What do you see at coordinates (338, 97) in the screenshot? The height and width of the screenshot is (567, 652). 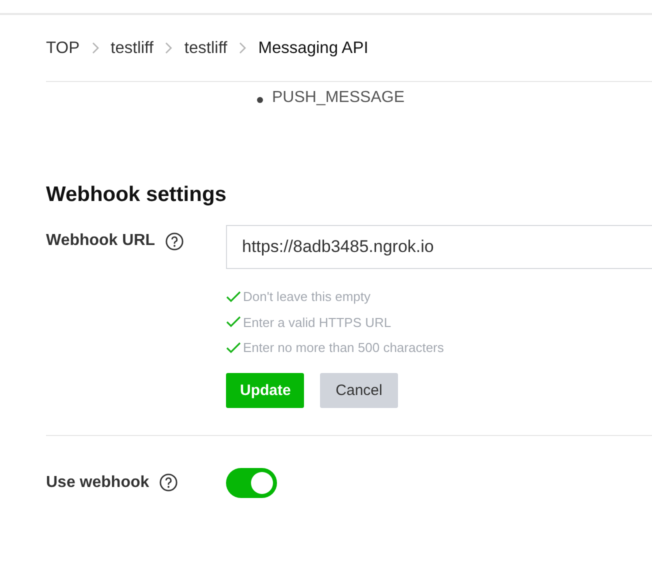 I see `list-item: PUSH_MESSAGE` at bounding box center [338, 97].